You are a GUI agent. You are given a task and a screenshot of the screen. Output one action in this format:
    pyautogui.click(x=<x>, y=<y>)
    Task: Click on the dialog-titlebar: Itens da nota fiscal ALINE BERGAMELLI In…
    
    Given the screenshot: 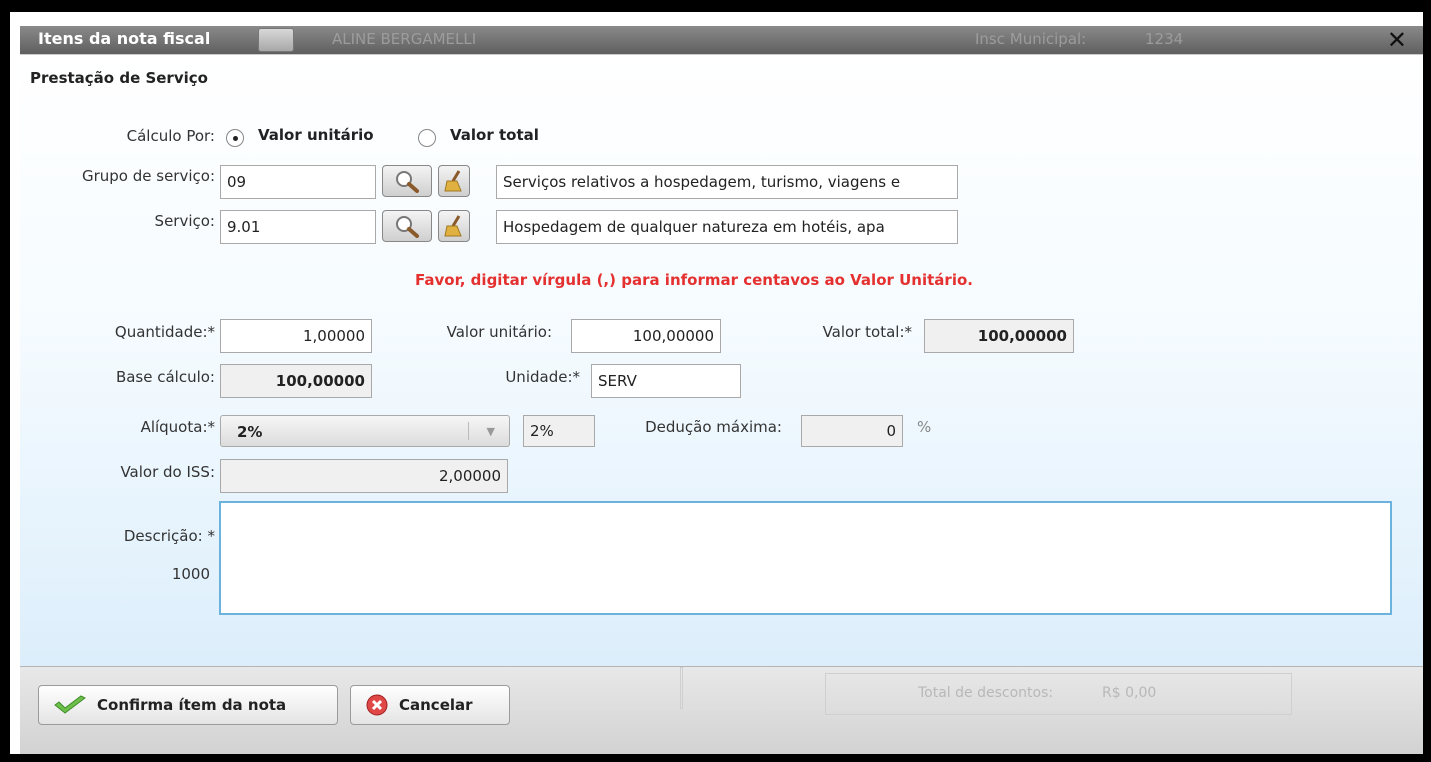 What is the action you would take?
    pyautogui.click(x=721, y=40)
    